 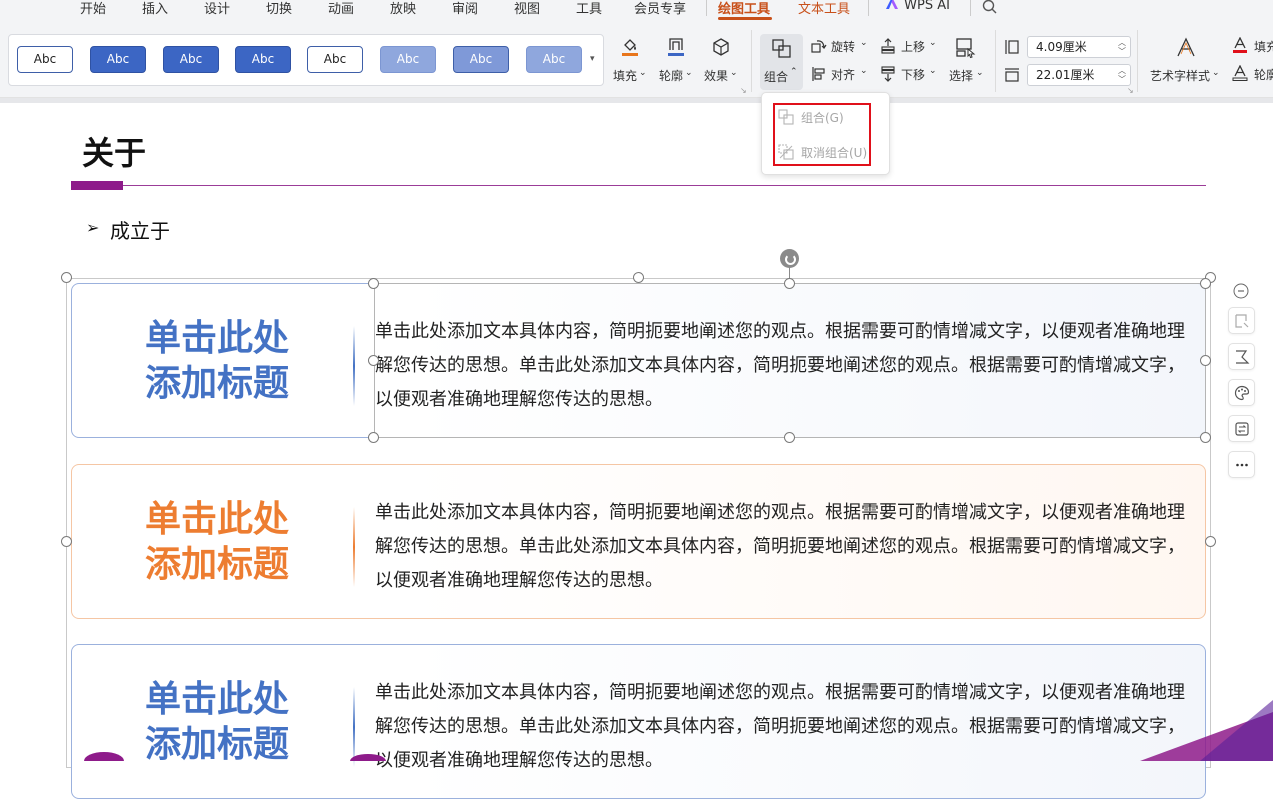 I want to click on tab-tools: 工具, so click(x=589, y=8).